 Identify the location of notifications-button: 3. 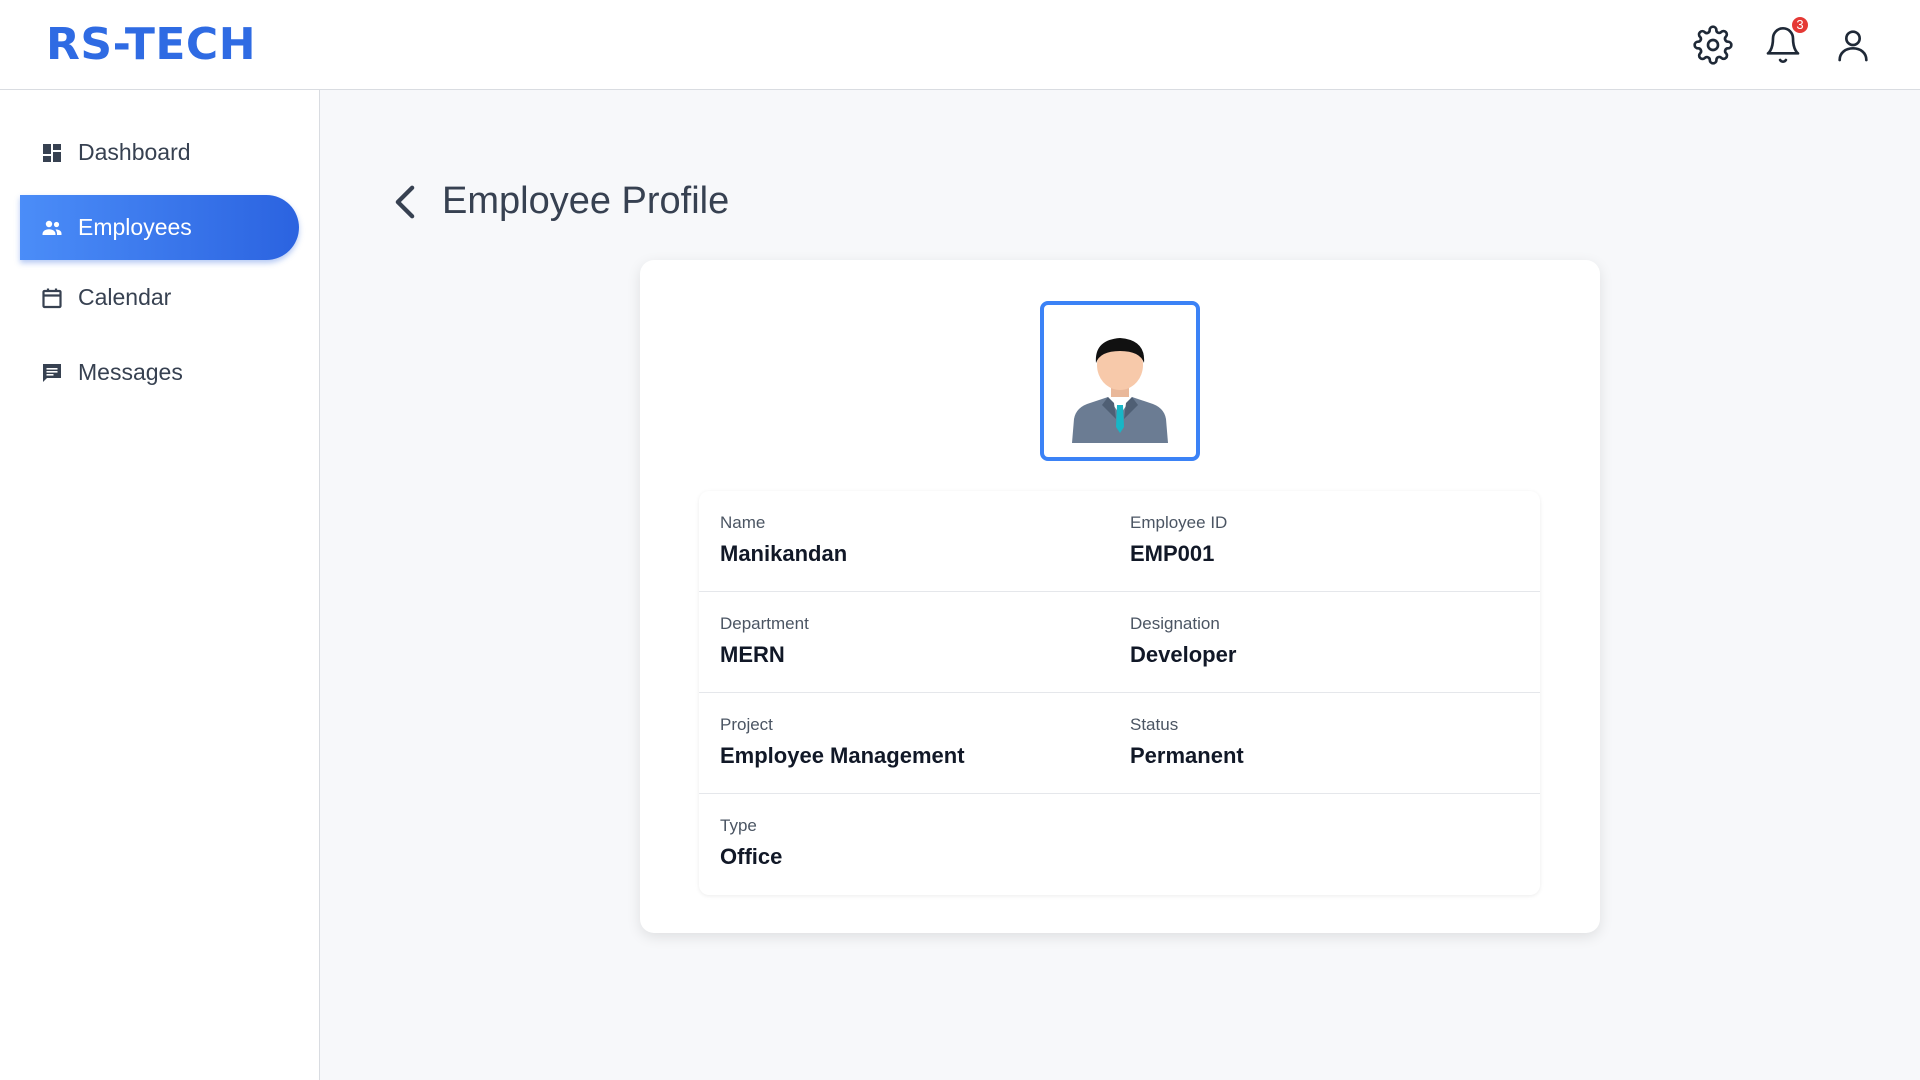
(1786, 40).